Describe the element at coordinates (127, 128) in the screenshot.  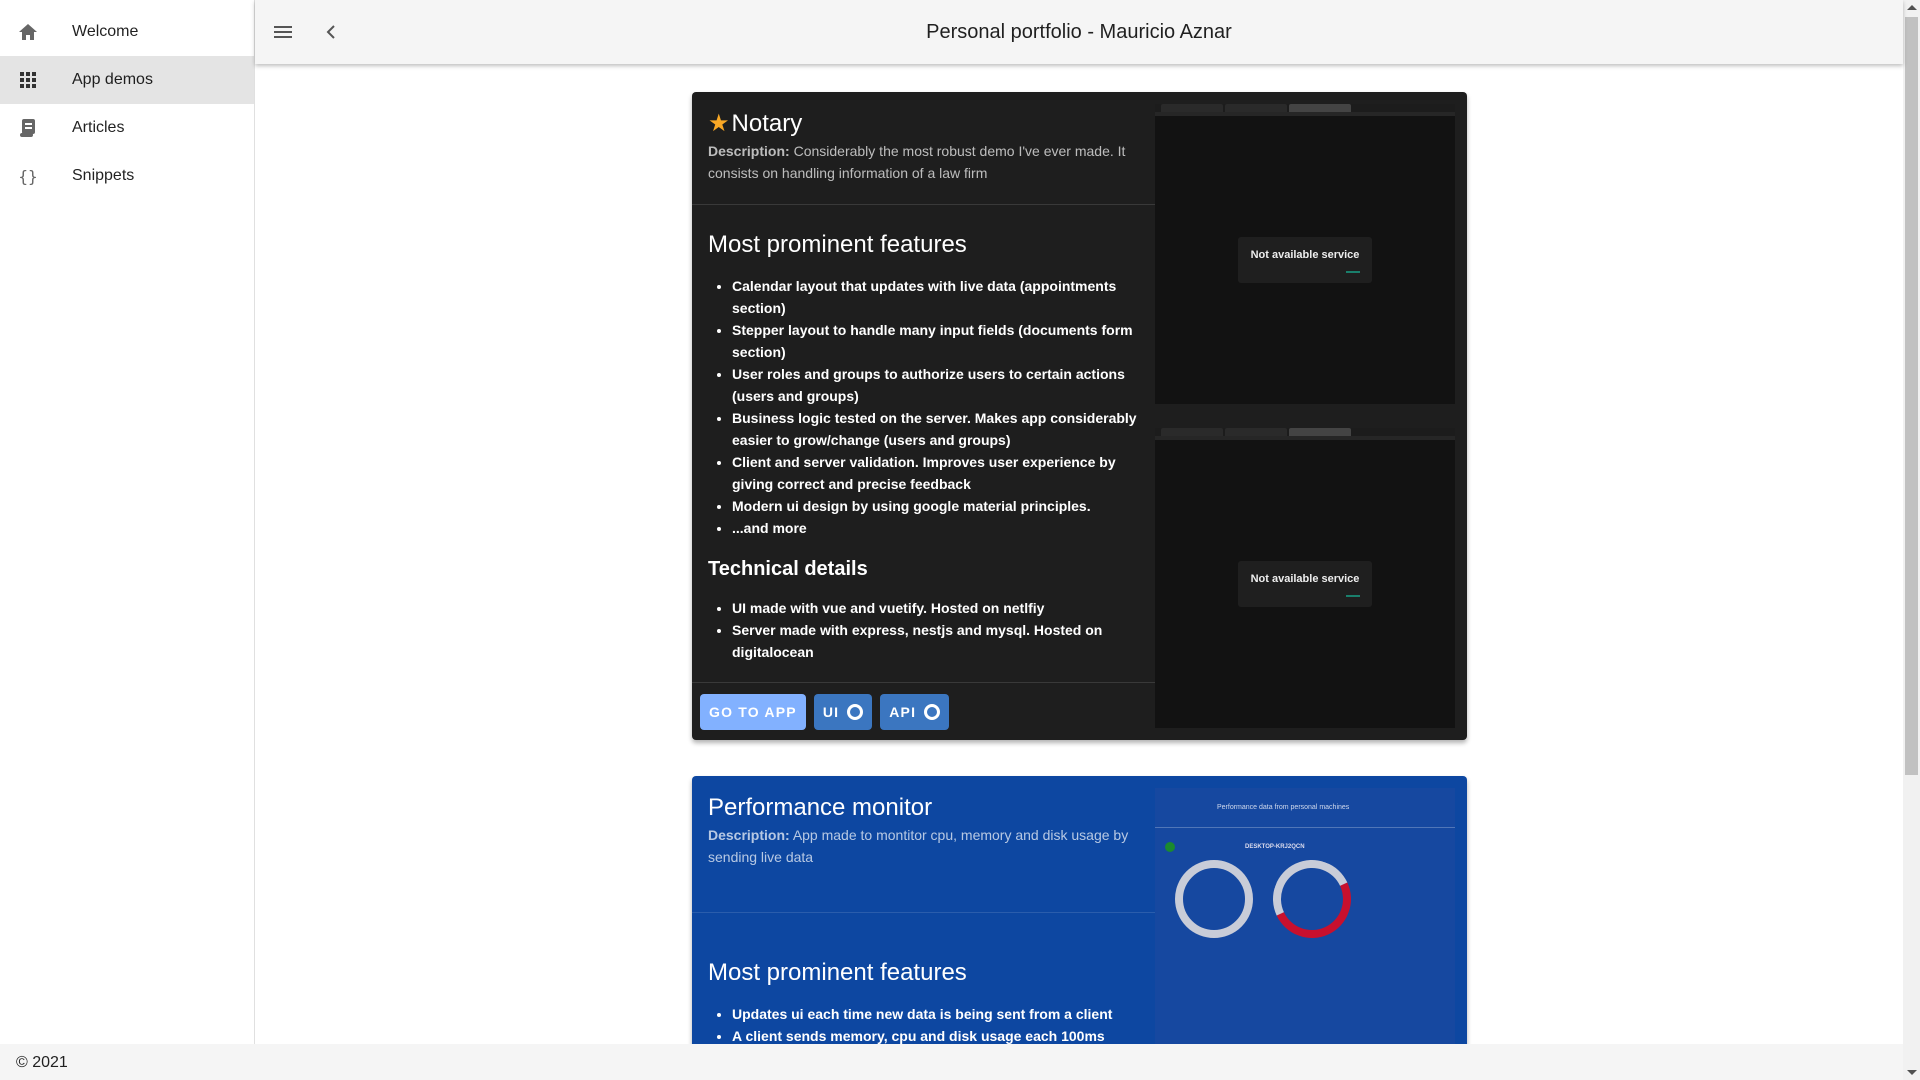
I see `sidebar-item-articles: Articles` at that location.